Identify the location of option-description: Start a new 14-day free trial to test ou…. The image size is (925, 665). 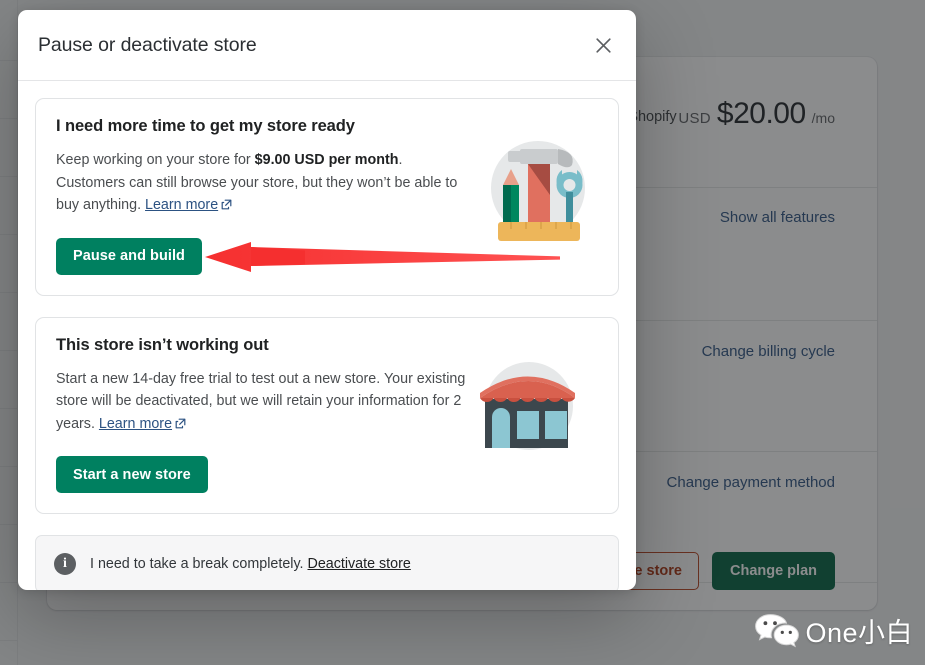
(263, 402).